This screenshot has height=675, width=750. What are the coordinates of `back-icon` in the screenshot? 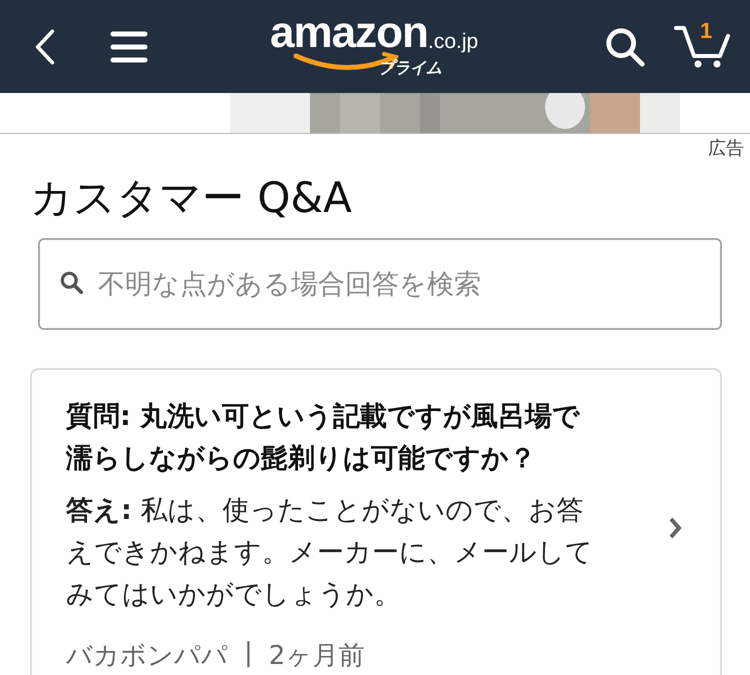 It's located at (45, 47).